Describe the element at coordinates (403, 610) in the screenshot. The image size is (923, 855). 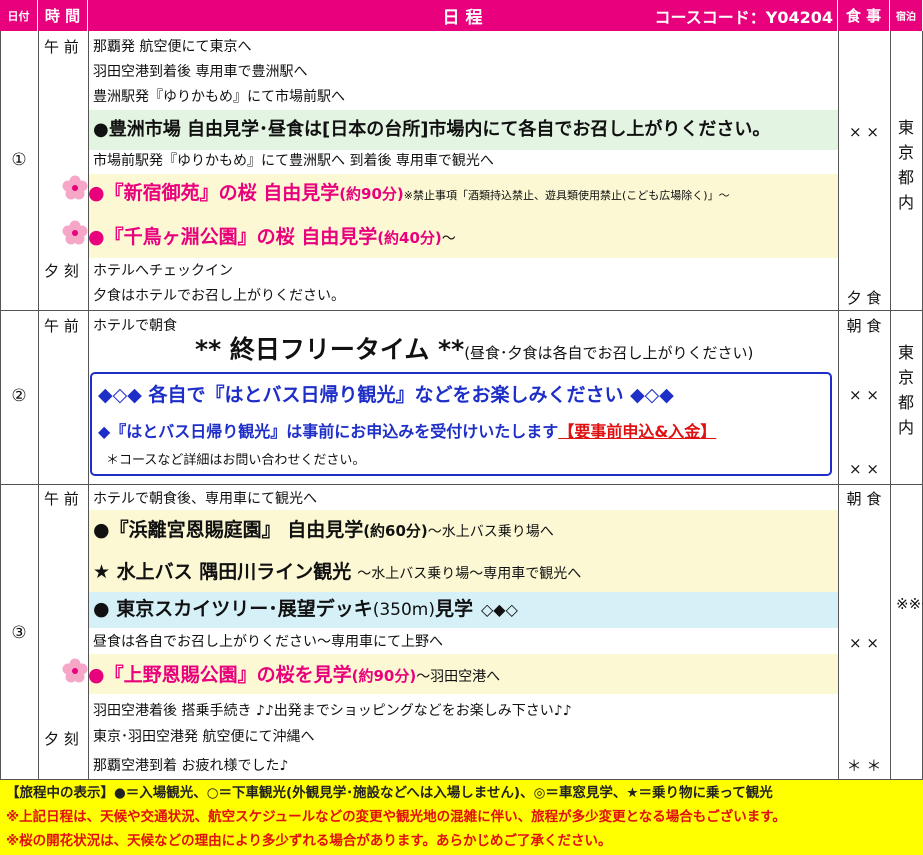
I see `day3-skytree-height: (350m)` at that location.